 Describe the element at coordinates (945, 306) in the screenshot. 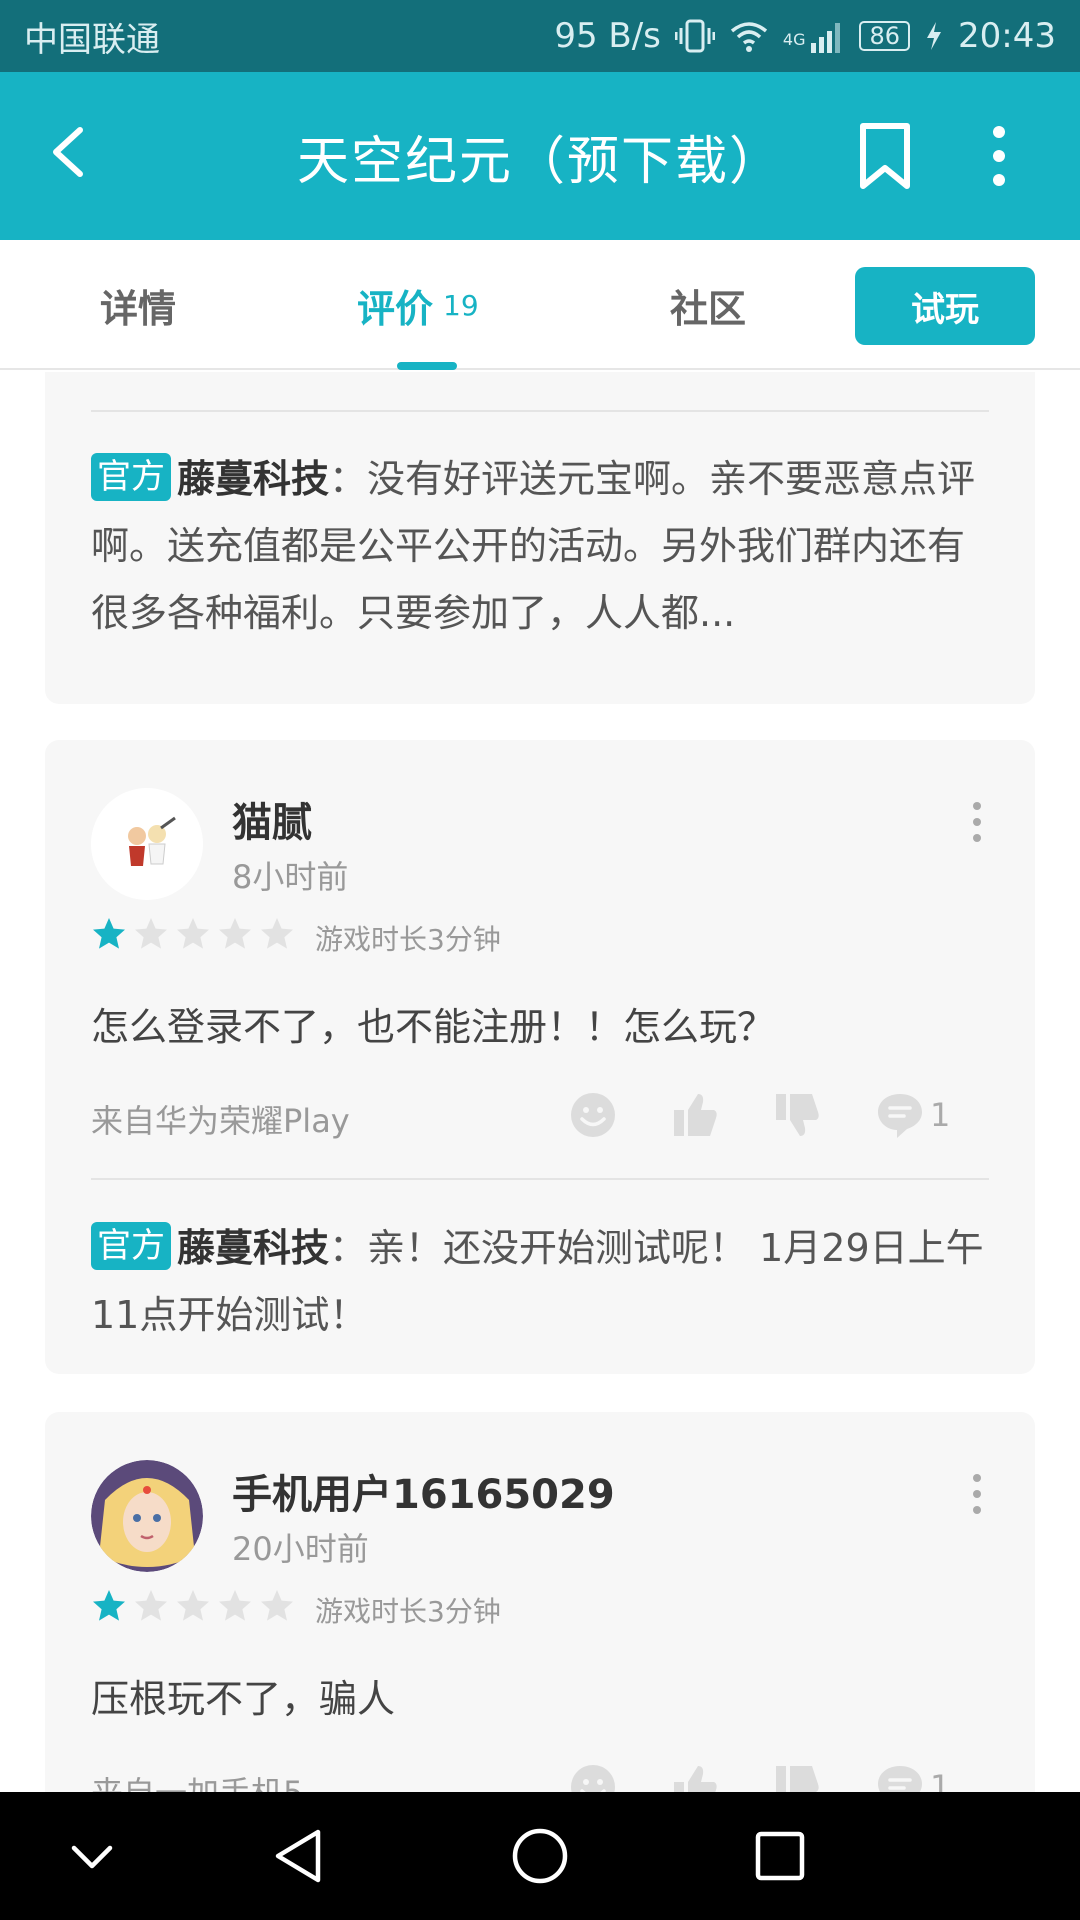

I see `trial-button: 试玩` at that location.